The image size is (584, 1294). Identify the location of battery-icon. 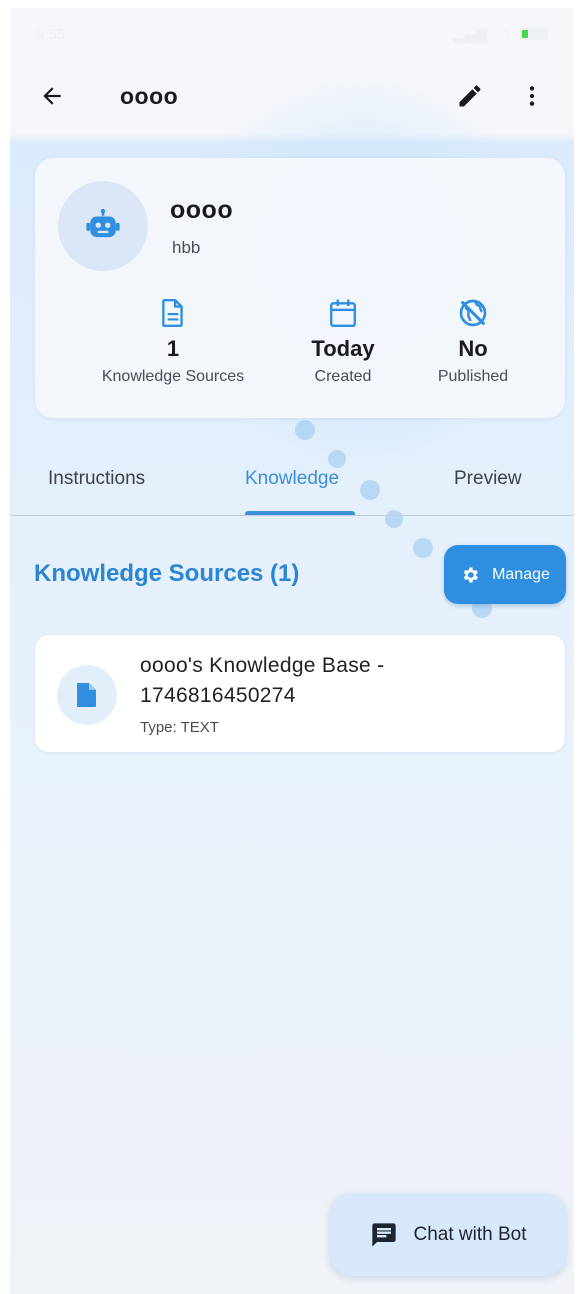
(534, 34).